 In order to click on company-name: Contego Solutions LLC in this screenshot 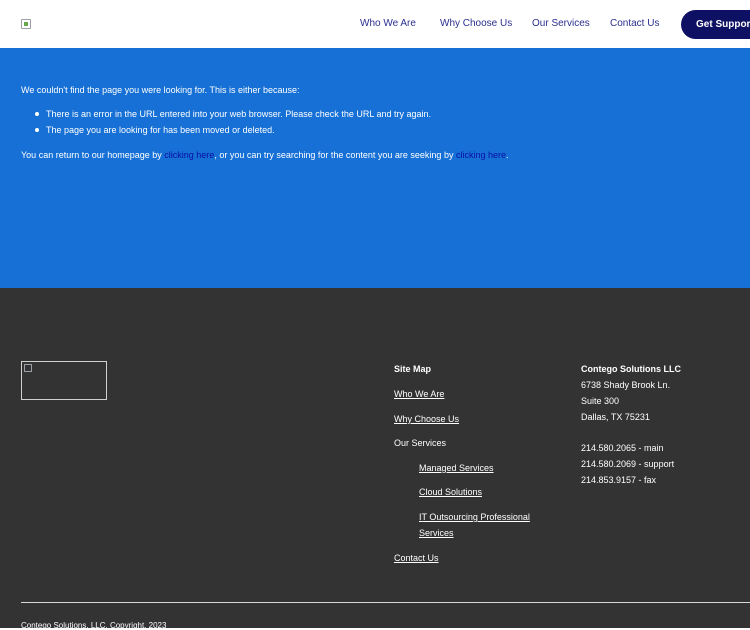, I will do `click(631, 369)`.